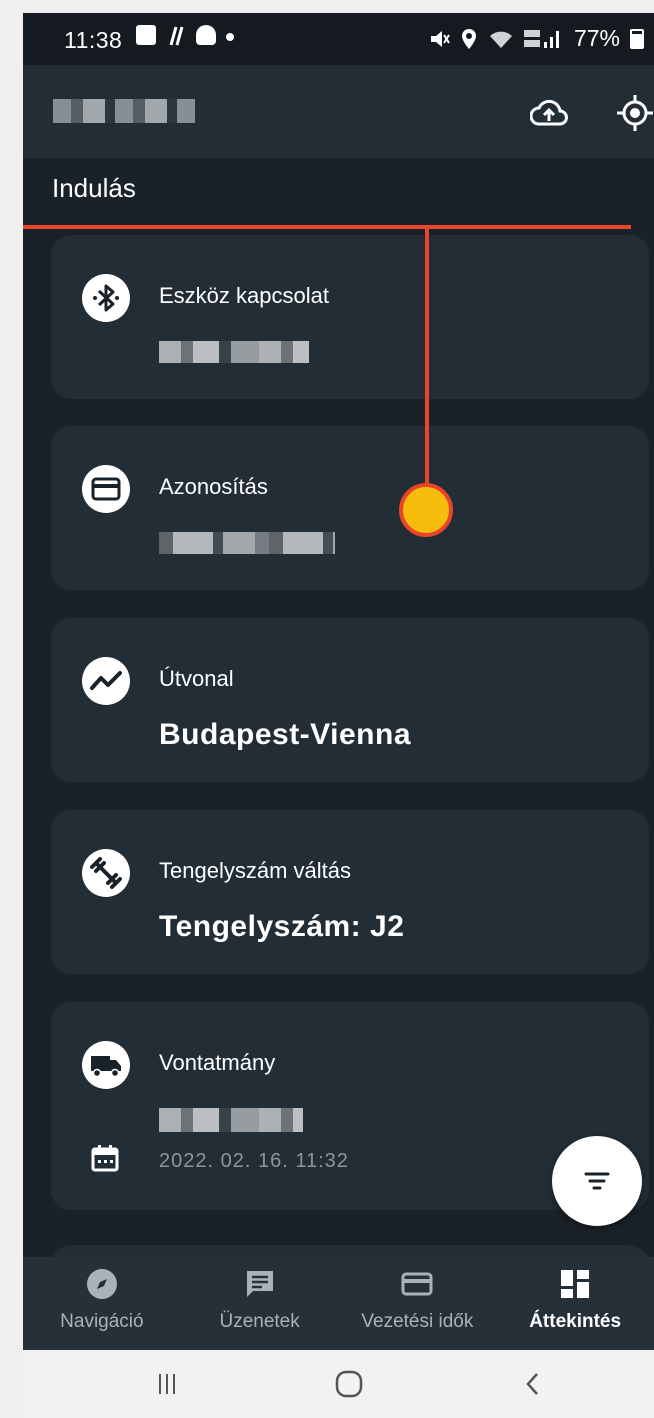 The width and height of the screenshot is (654, 1418). I want to click on nav-item-navigation: Navigáció, so click(102, 1303).